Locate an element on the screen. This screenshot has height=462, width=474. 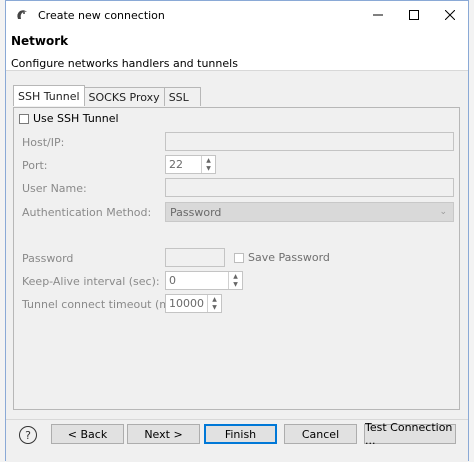
use-ssh-tunnel-row: Use SSH Tunnel is located at coordinates (69, 118).